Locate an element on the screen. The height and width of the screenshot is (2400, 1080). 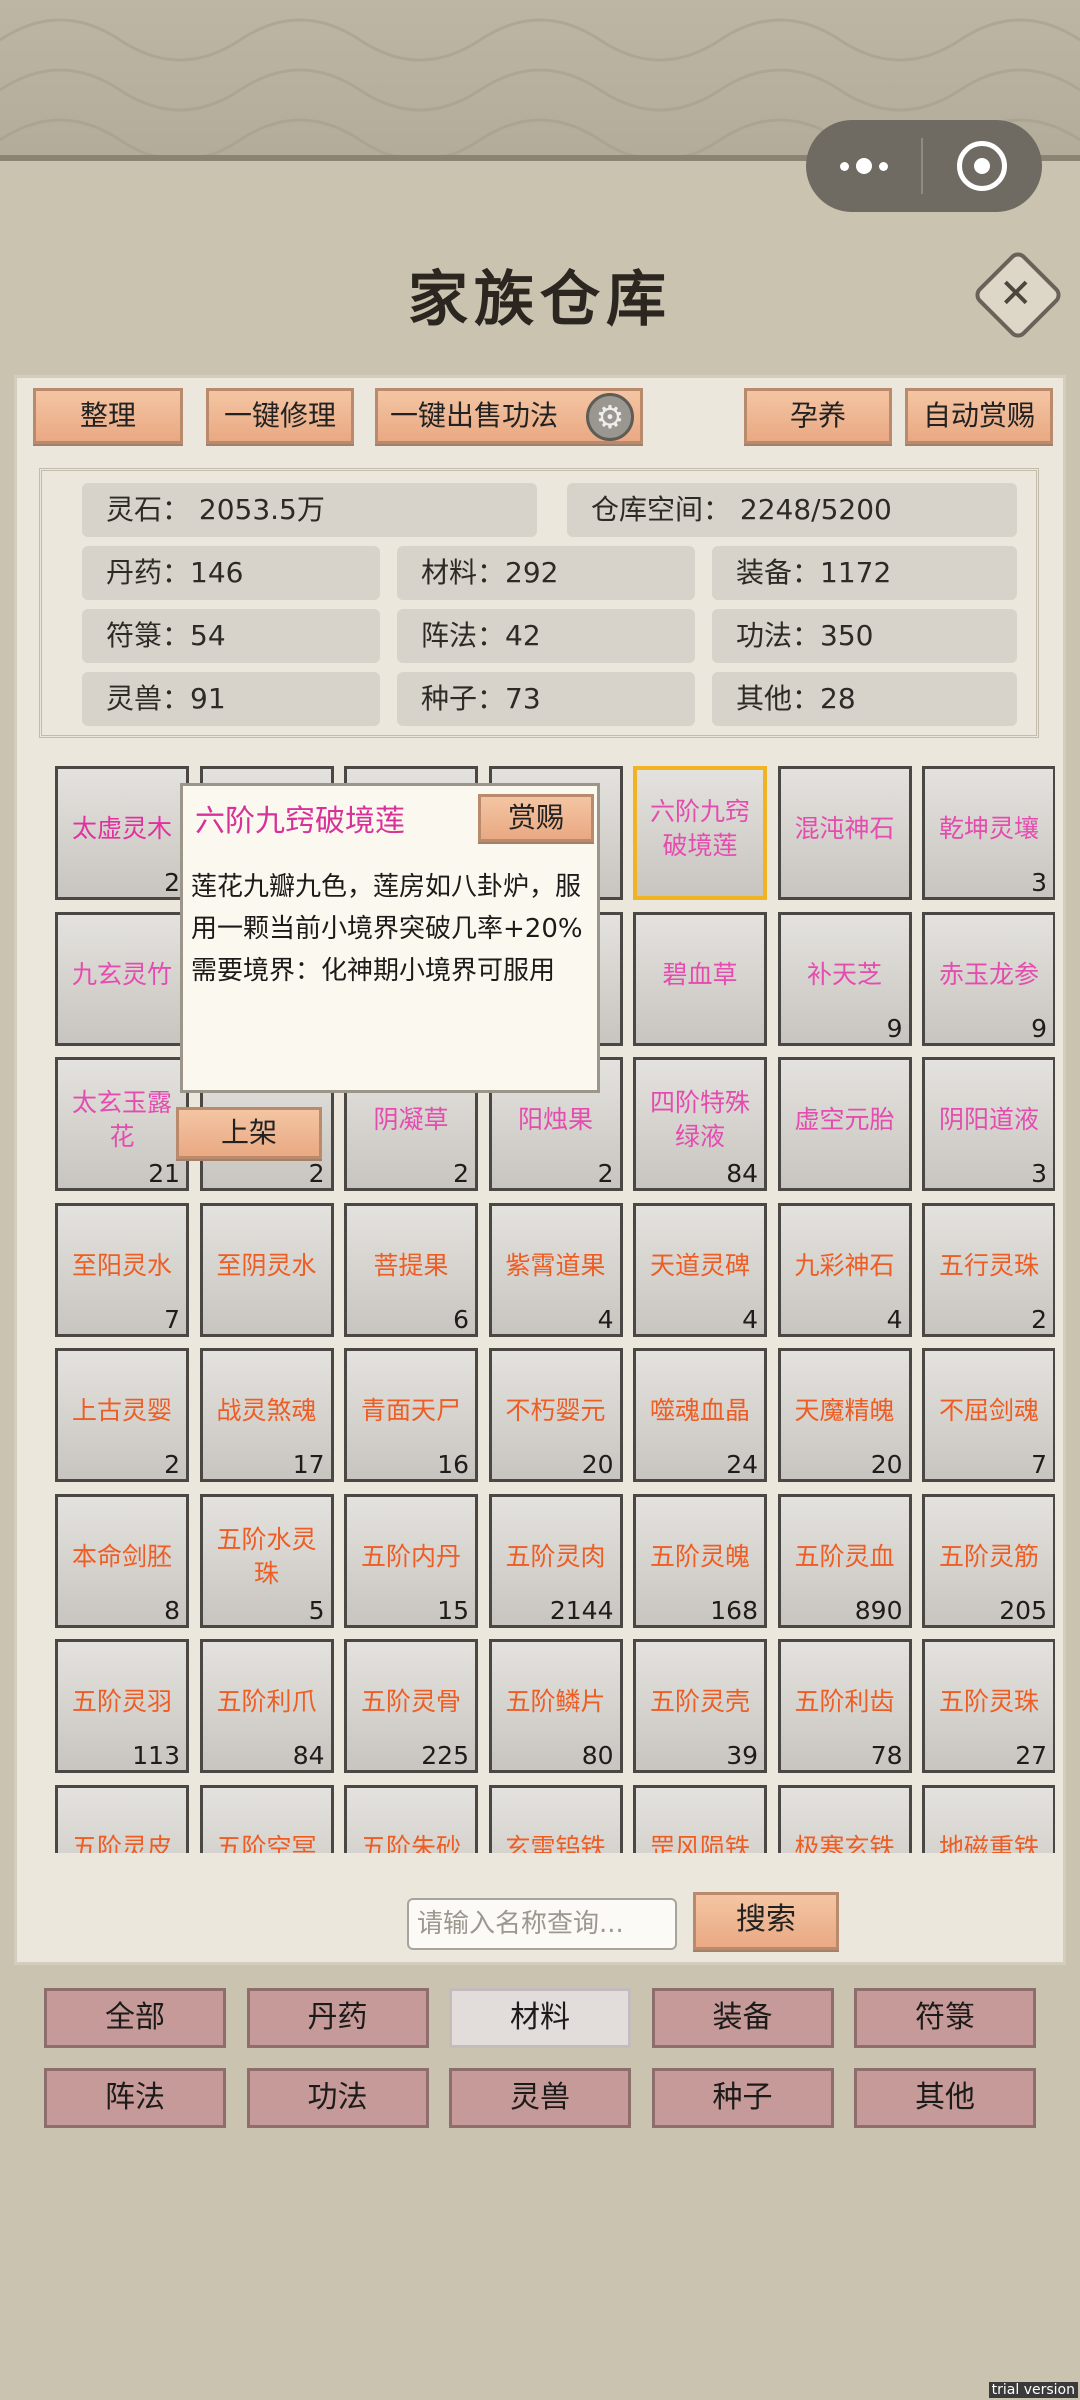
grid-item: 阴阳道液 3 is located at coordinates (988, 1124).